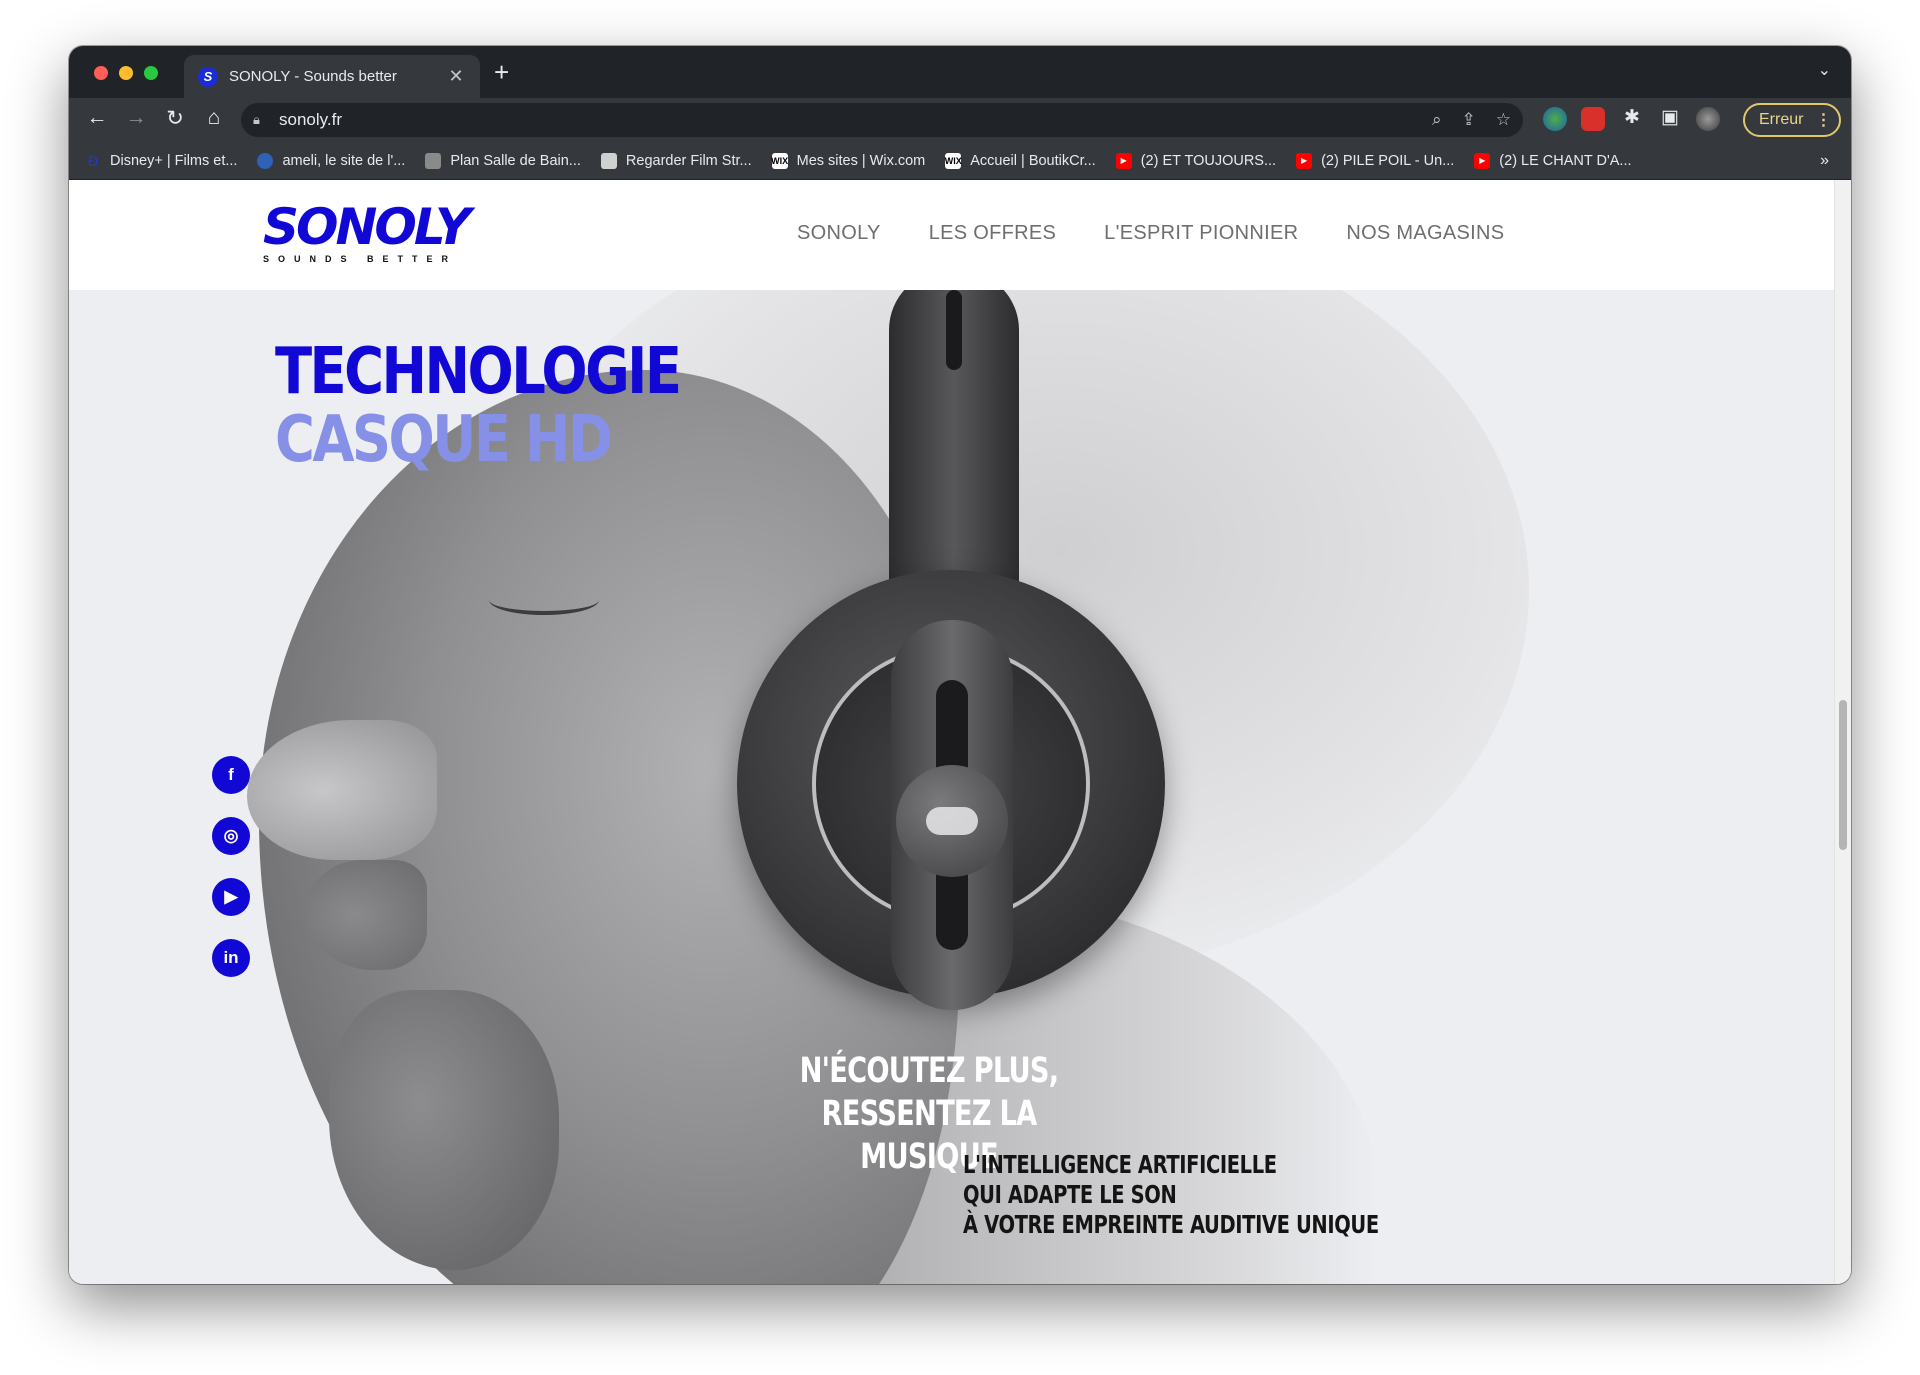 This screenshot has height=1375, width=1920. What do you see at coordinates (992, 233) in the screenshot?
I see `menu-item-offres: LES OFFRES` at bounding box center [992, 233].